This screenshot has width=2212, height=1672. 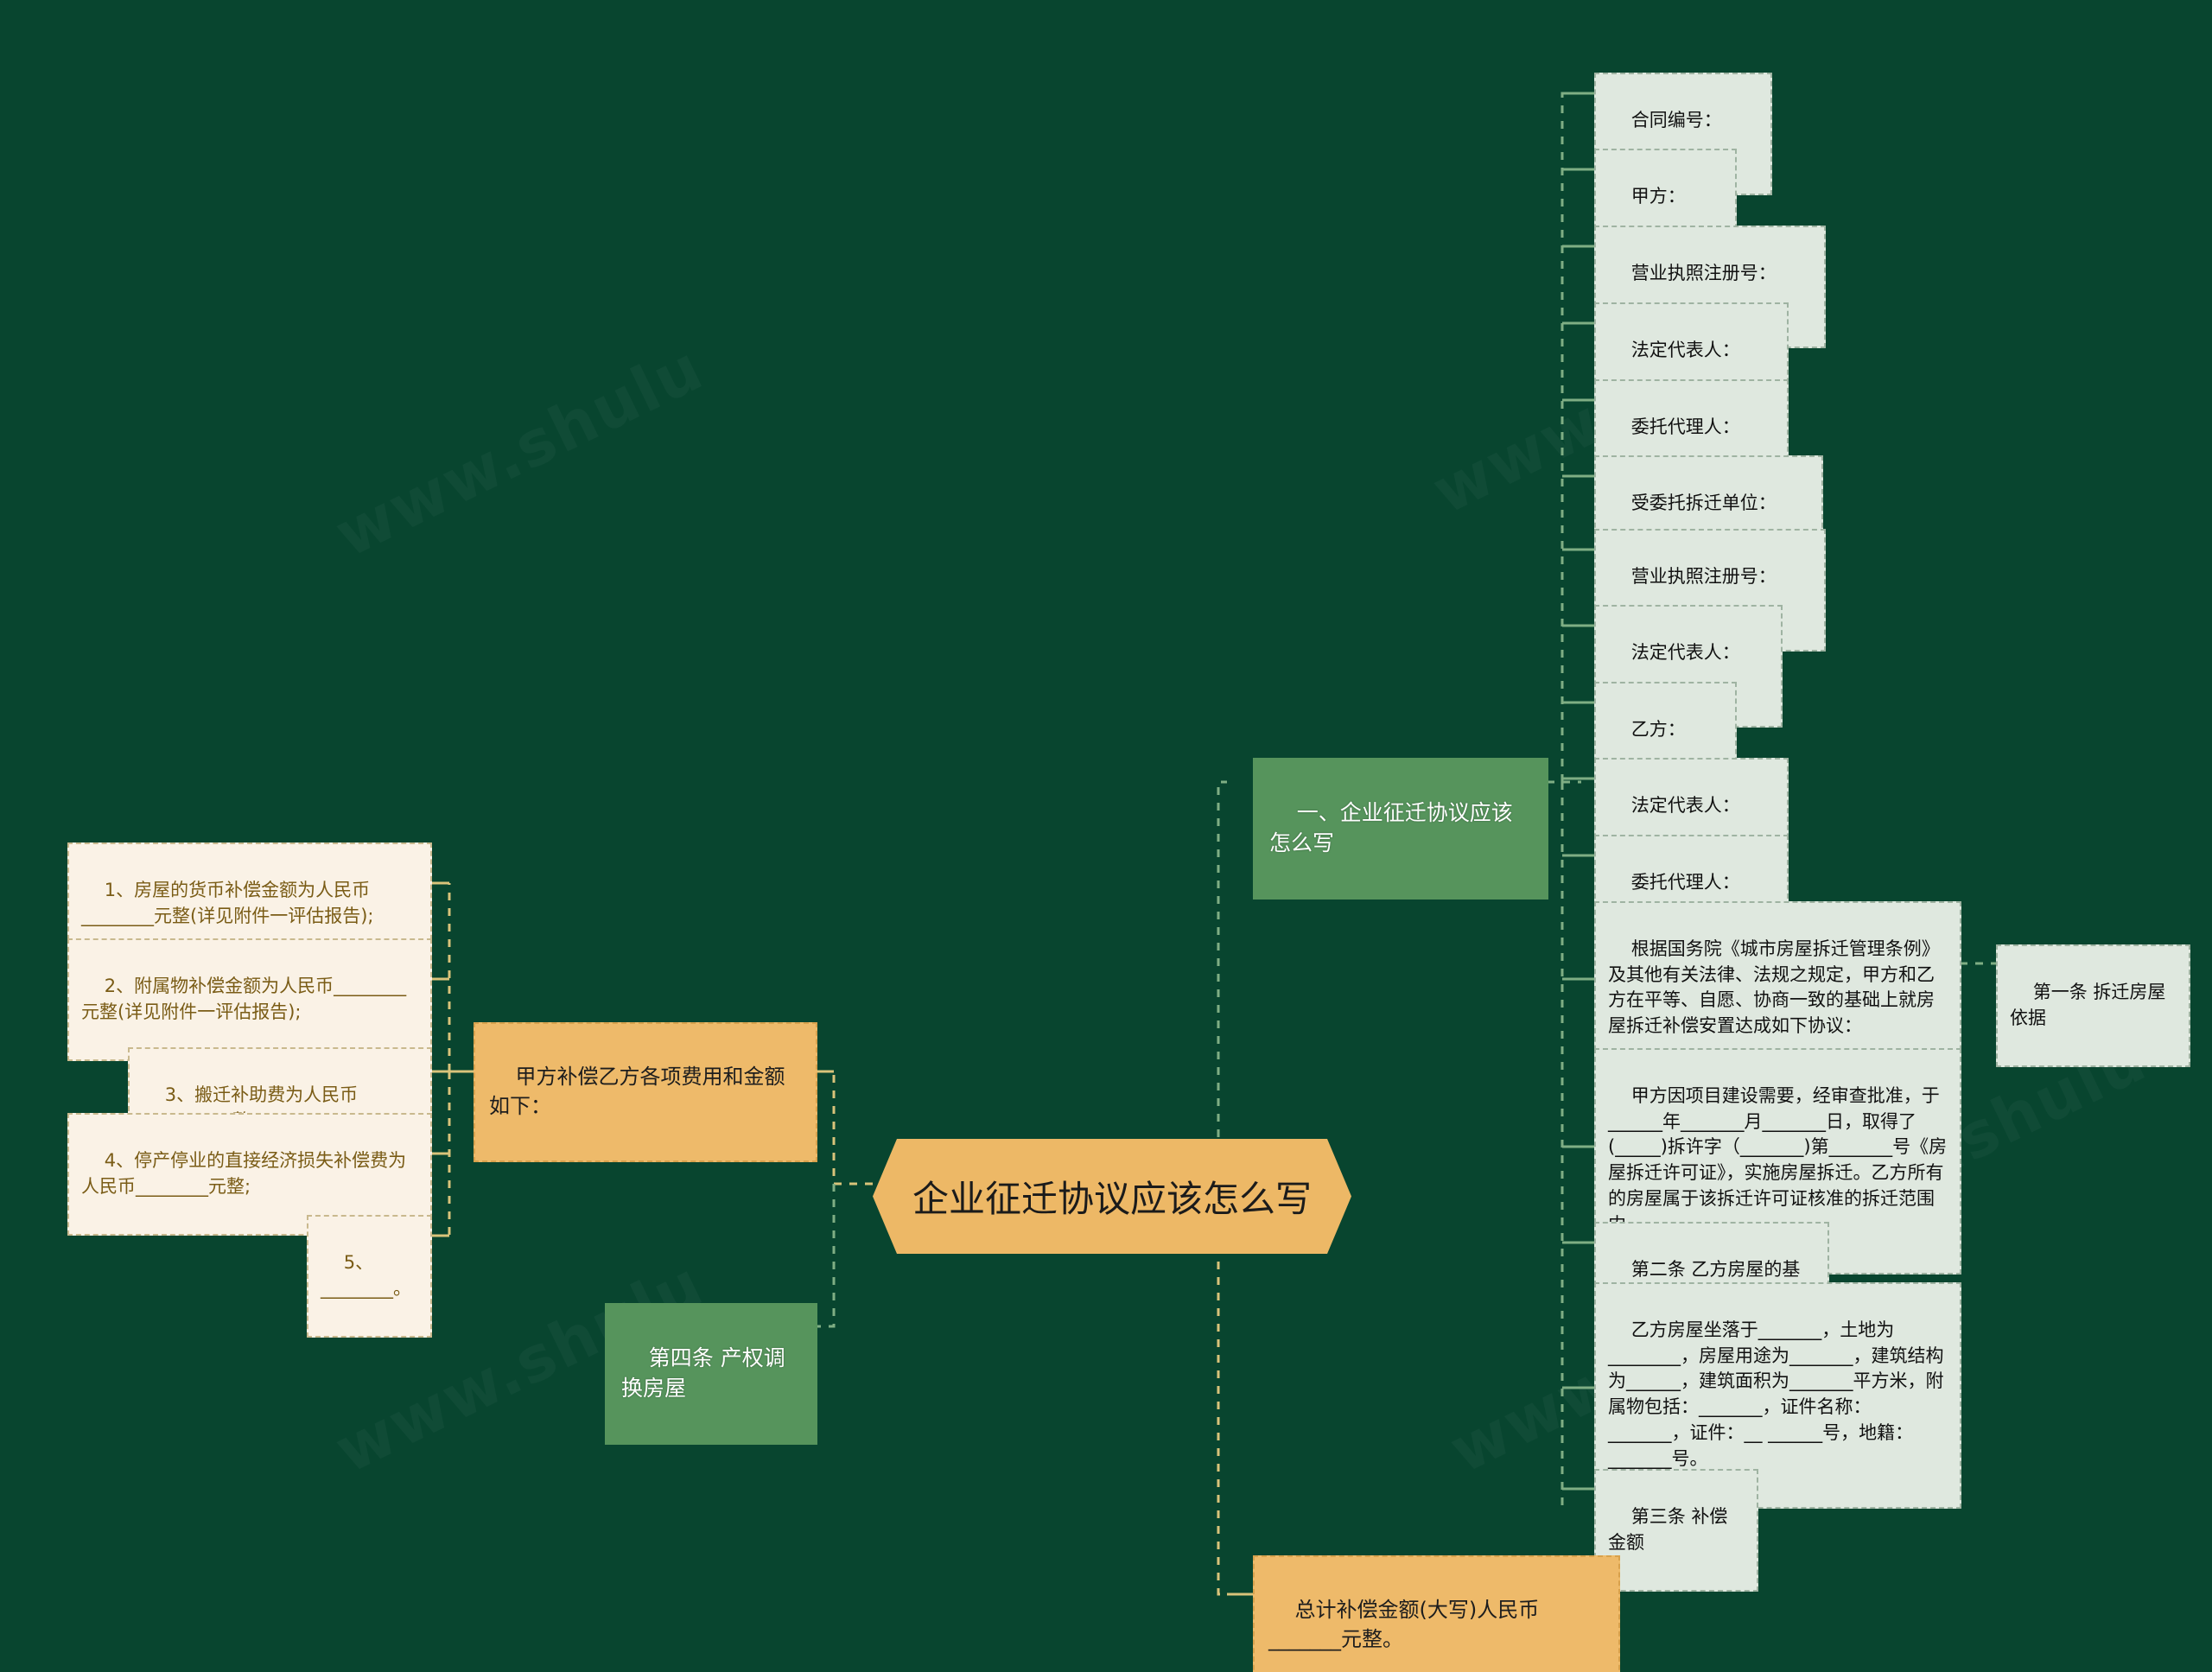 I want to click on subtopic-left-article-four: 第四条 产权调换房屋, so click(x=711, y=1374).